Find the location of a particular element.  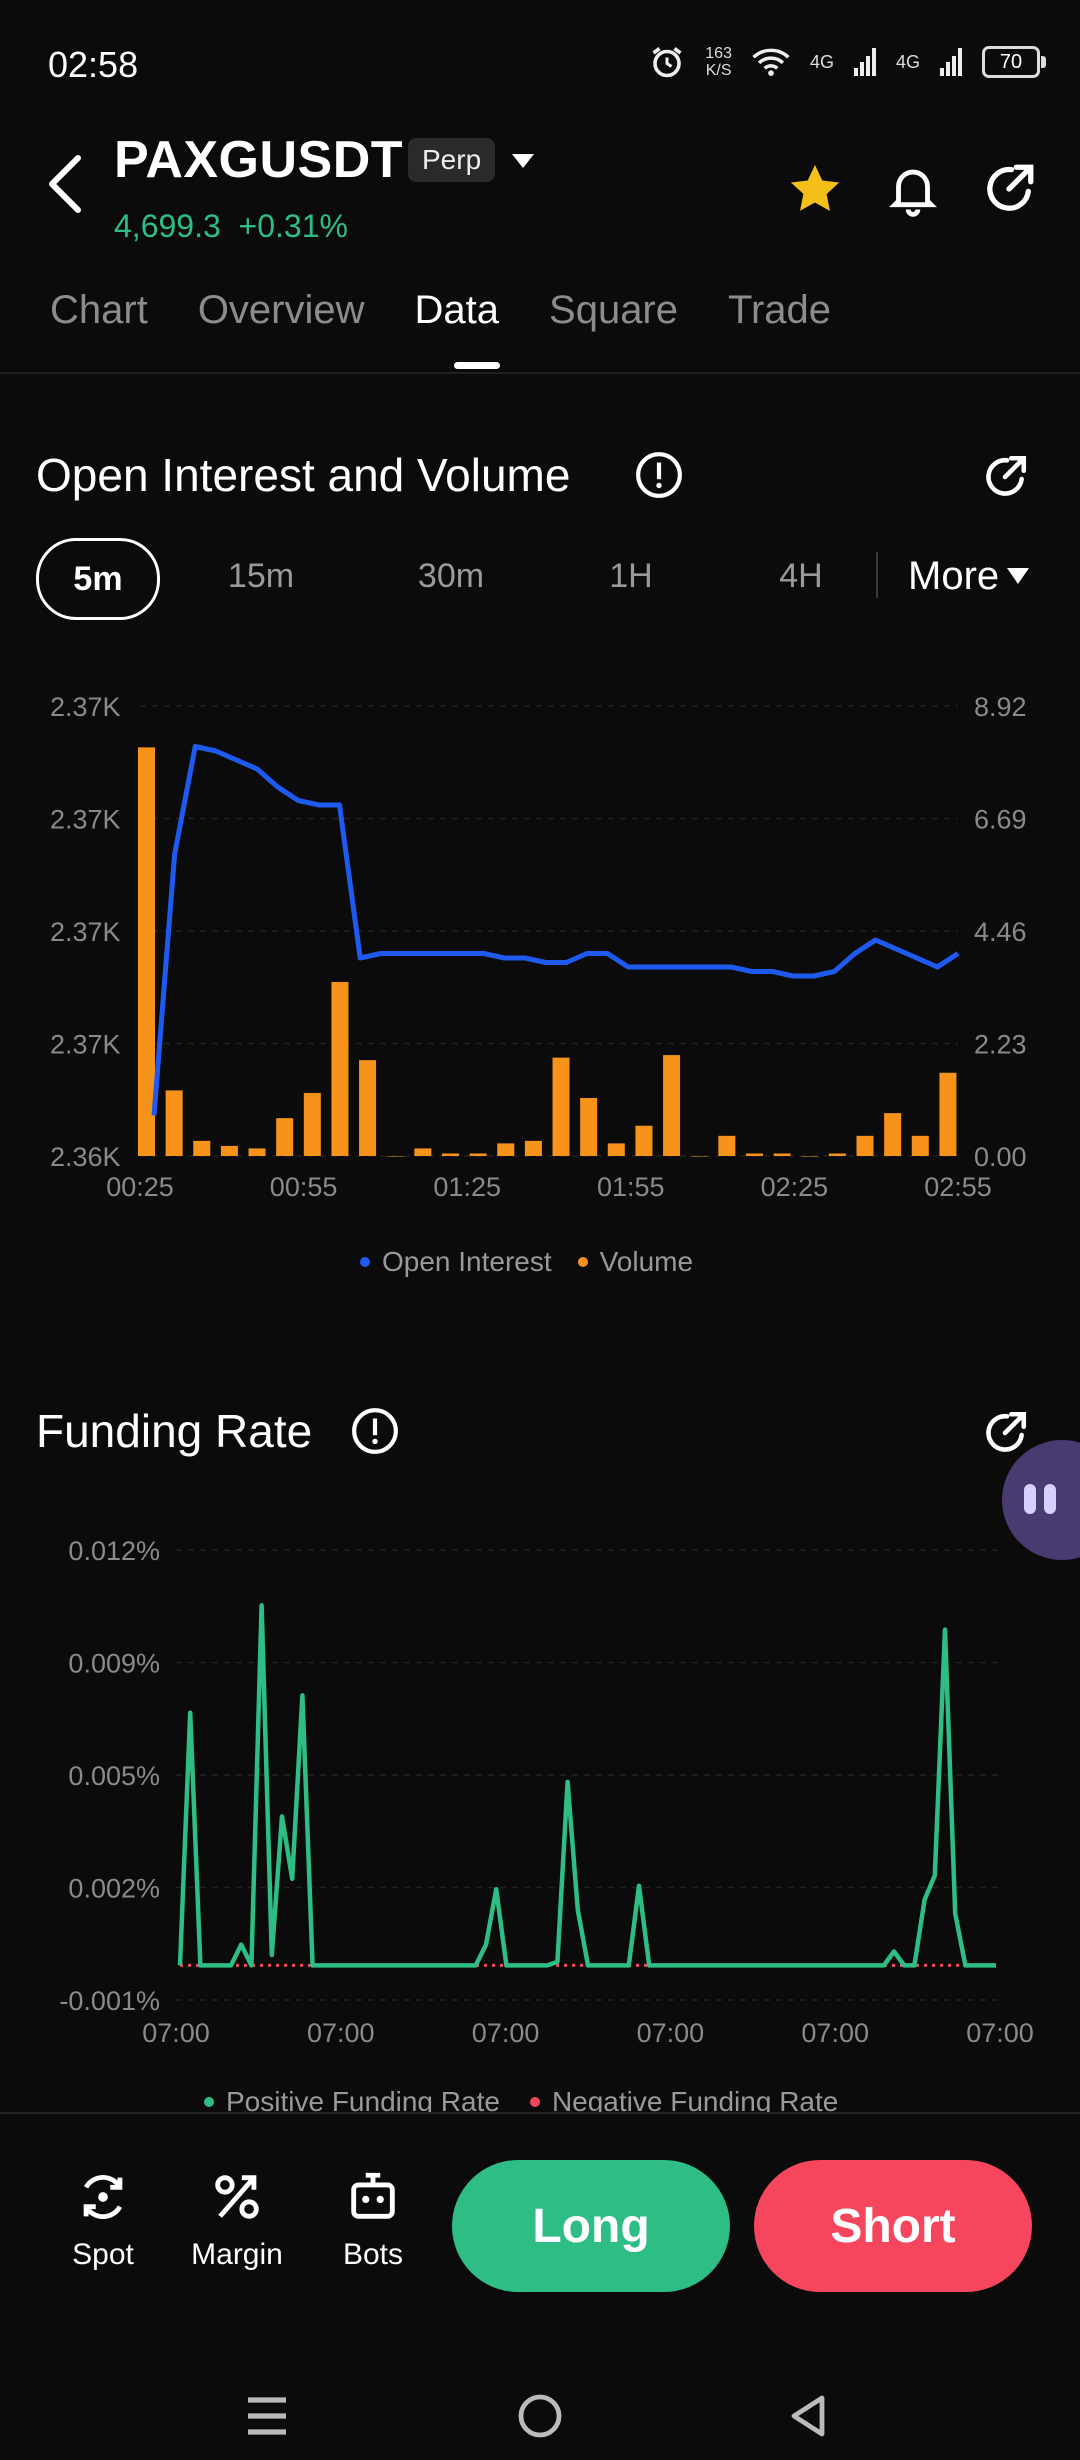

symbol-title: PAXGUSDT is located at coordinates (258, 160).